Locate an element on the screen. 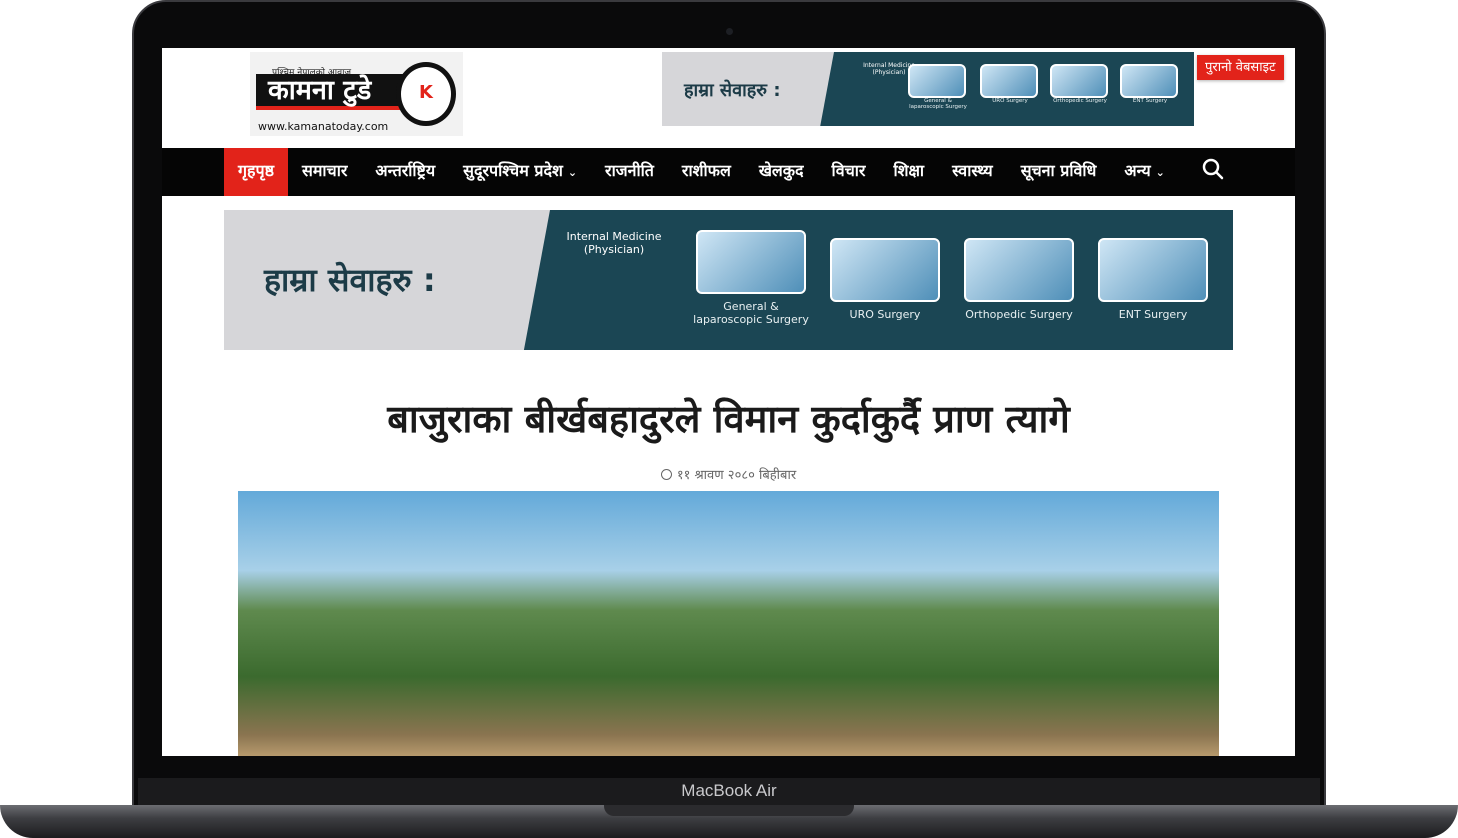 The image size is (1458, 838). nav-item-opinion: विचार is located at coordinates (849, 172).